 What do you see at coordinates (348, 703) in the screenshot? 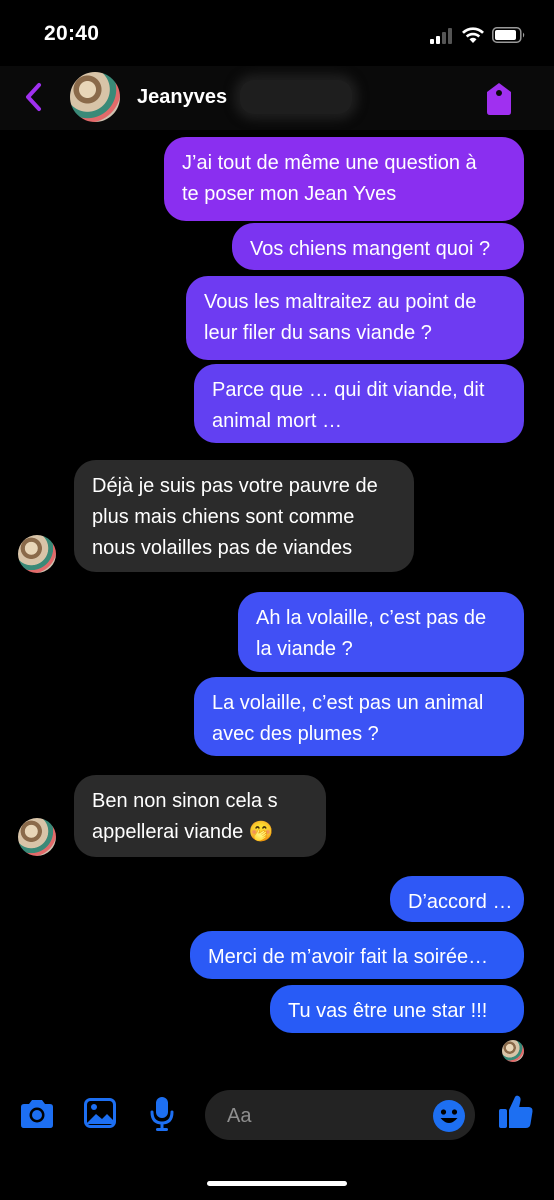
I see `message-text-line: La volaille, c’est pas un animal` at bounding box center [348, 703].